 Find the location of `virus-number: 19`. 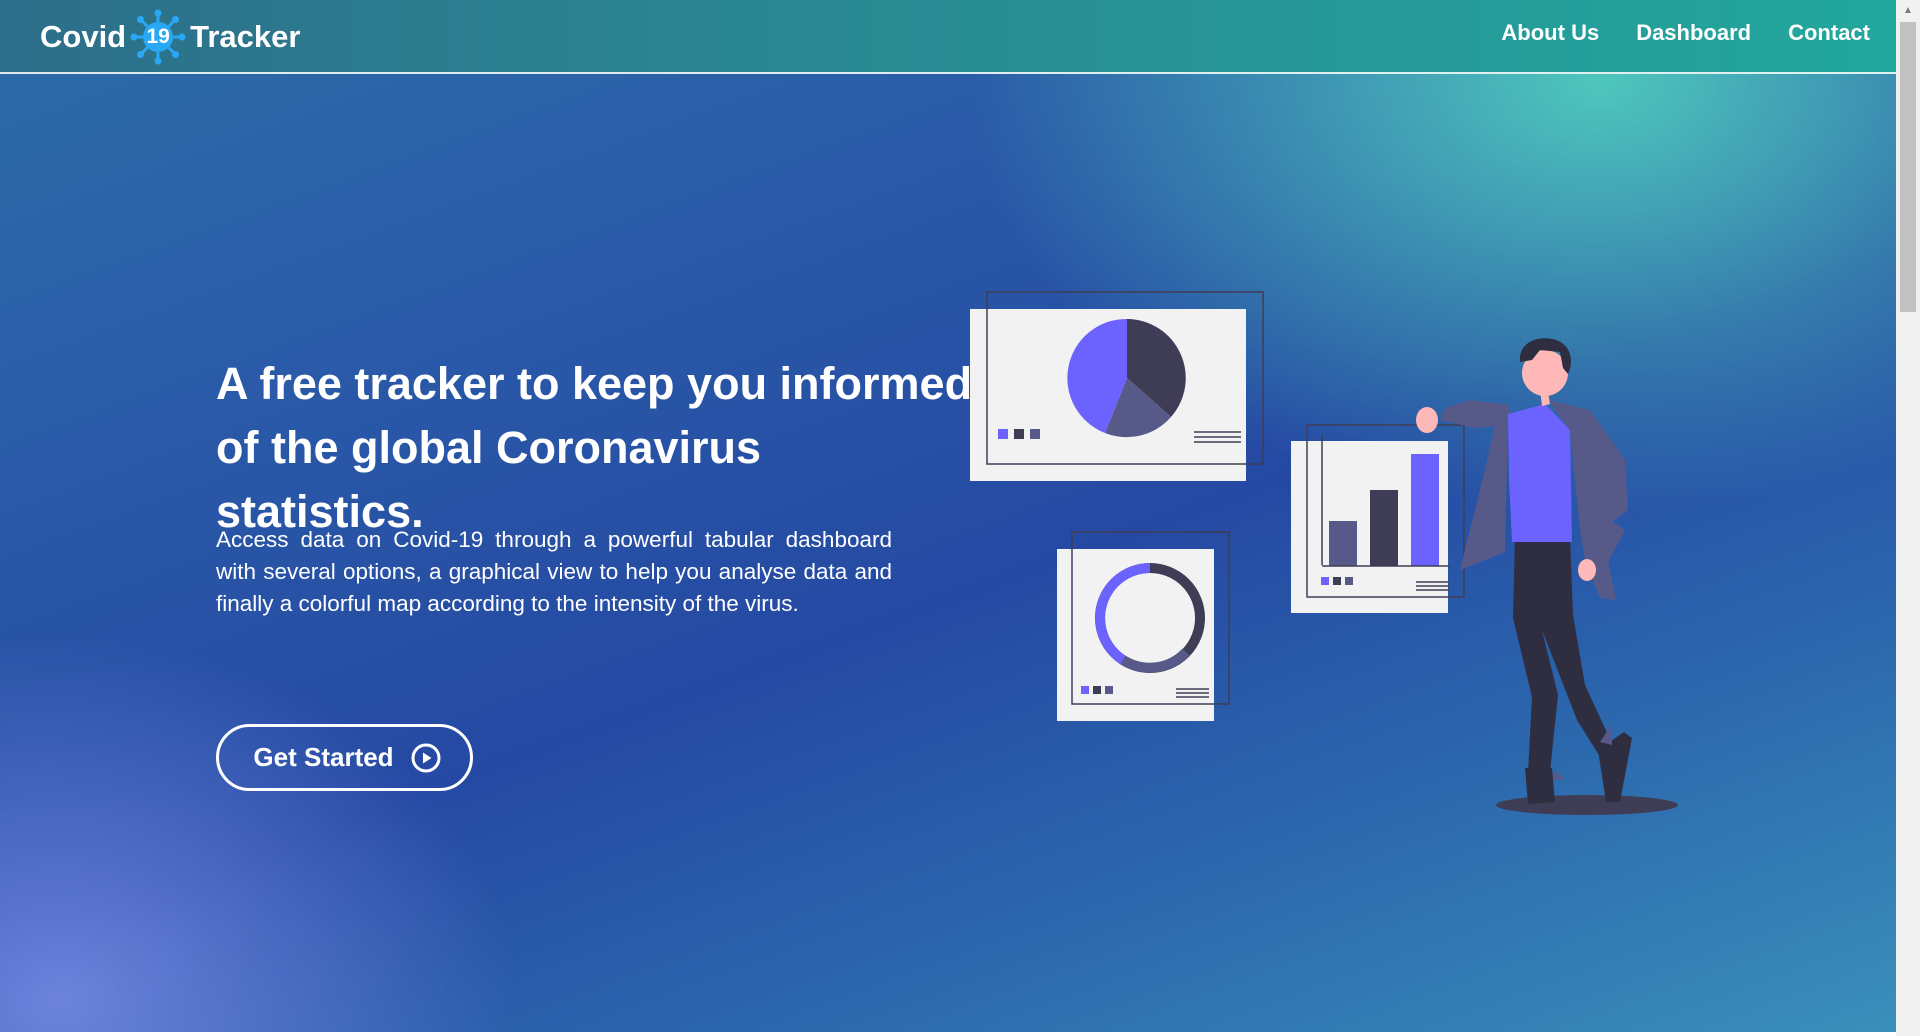

virus-number: 19 is located at coordinates (158, 36).